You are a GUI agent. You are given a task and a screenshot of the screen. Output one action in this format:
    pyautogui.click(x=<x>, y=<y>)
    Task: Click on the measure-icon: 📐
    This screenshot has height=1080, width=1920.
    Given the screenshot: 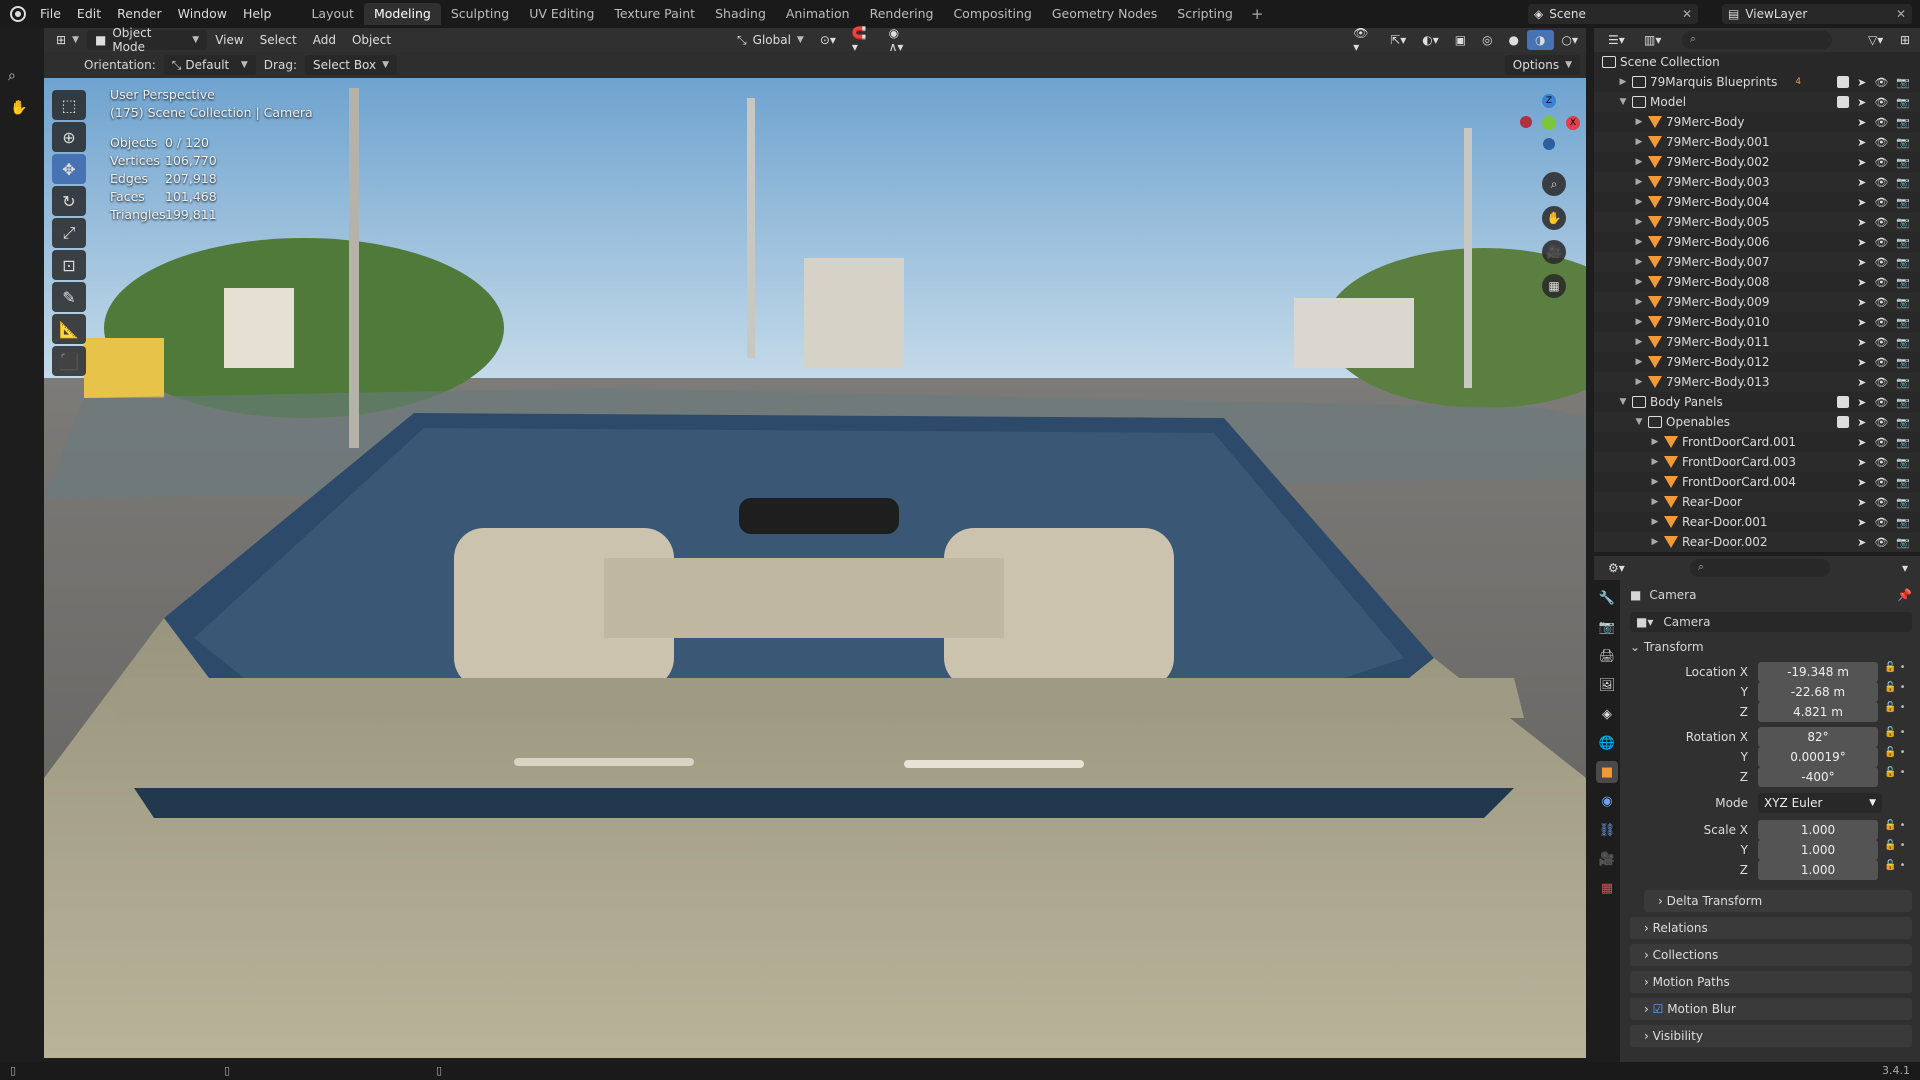 What is the action you would take?
    pyautogui.click(x=69, y=329)
    